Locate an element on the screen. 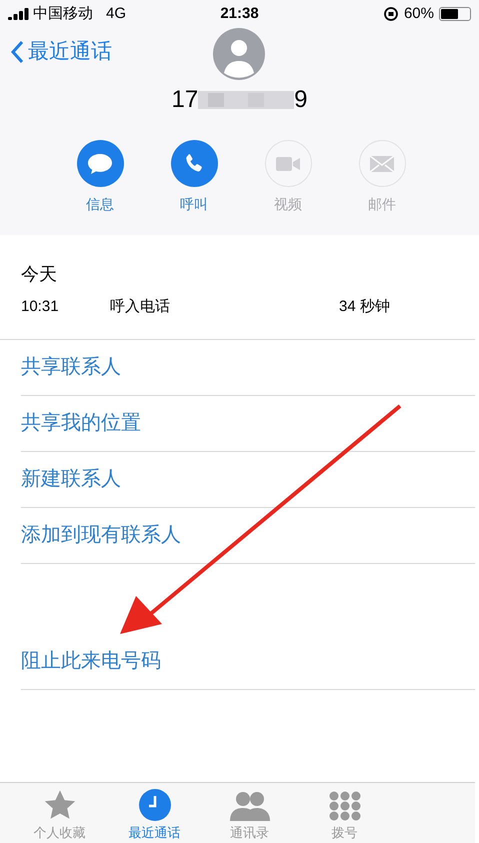 The height and width of the screenshot is (843, 479). tab-bar-item: 拨号 is located at coordinates (344, 813).